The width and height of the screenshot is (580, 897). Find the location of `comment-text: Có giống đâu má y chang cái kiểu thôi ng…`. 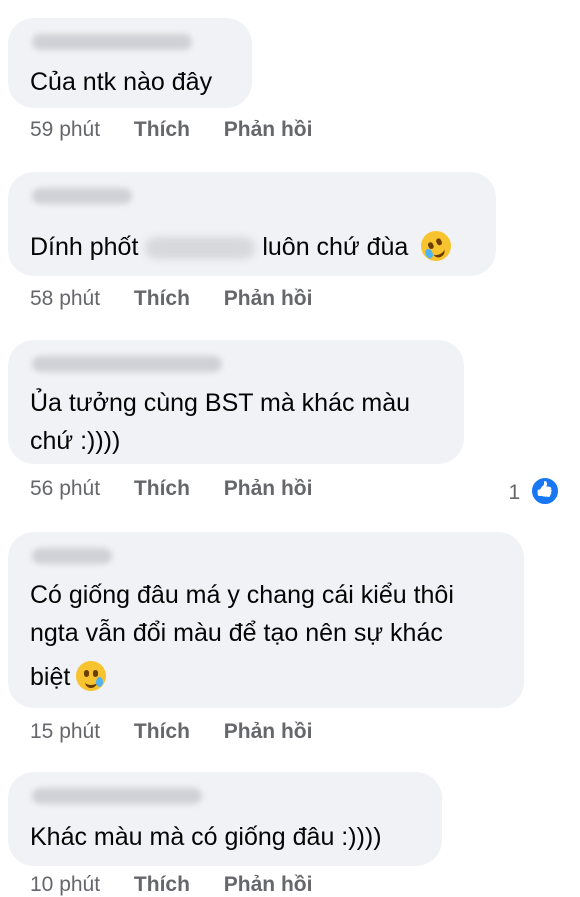

comment-text: Có giống đâu má y chang cái kiểu thôi ng… is located at coordinates (242, 636).